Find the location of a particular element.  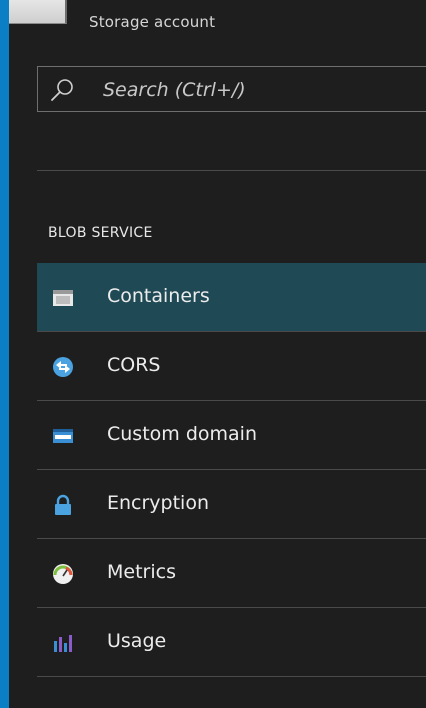

menu-label: Usage is located at coordinates (137, 641).